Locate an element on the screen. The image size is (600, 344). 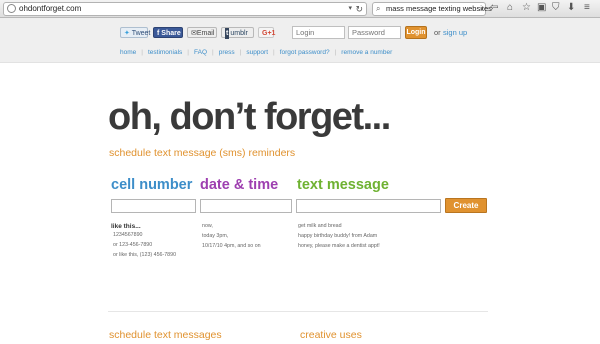
twitter-bird-icon: ✦ is located at coordinates (127, 33).